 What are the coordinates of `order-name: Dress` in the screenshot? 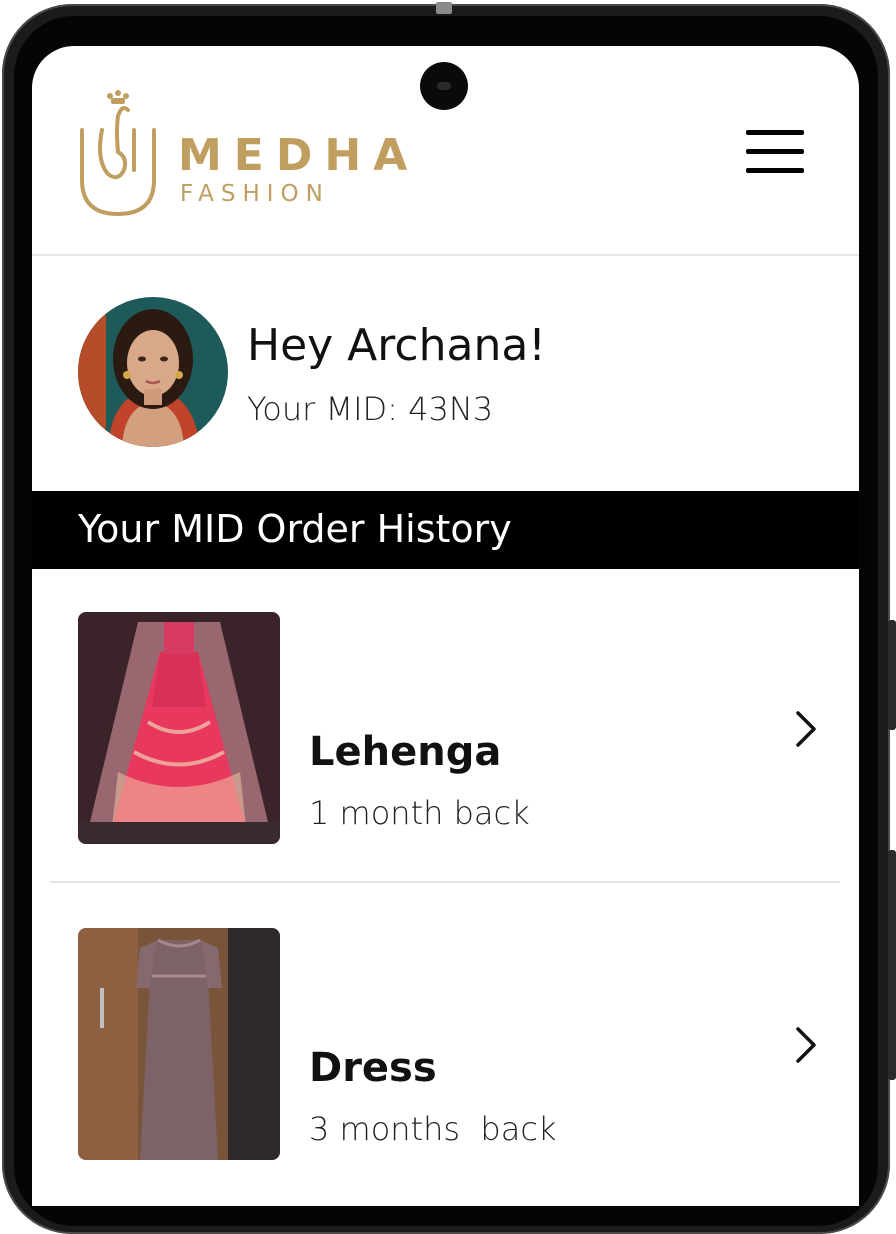 It's located at (373, 1068).